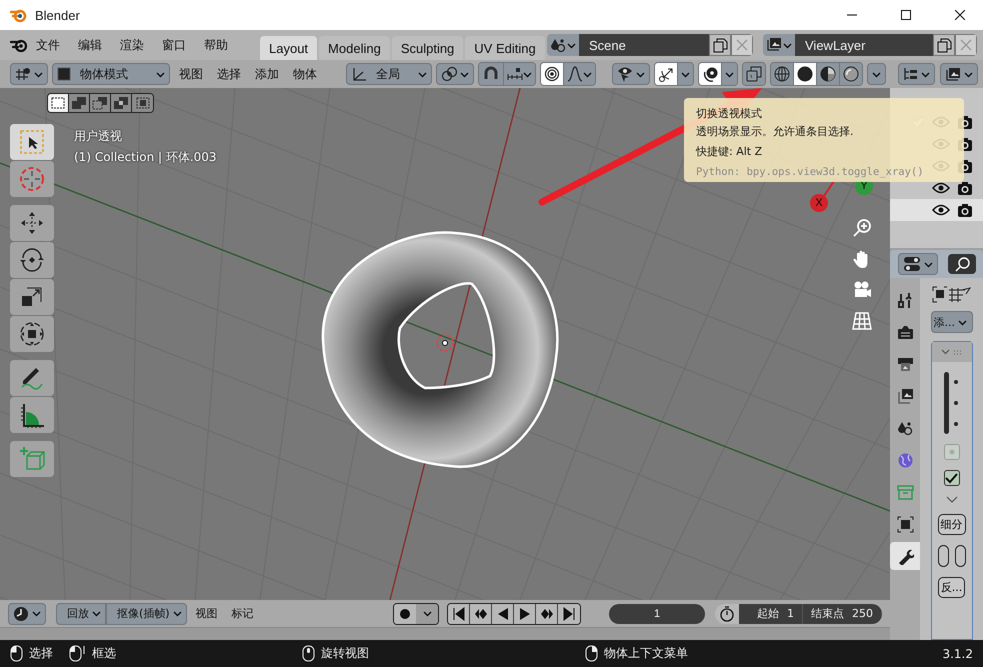 The image size is (983, 667). Describe the element at coordinates (771, 614) in the screenshot. I see `start-frame-field: 起始 1` at that location.